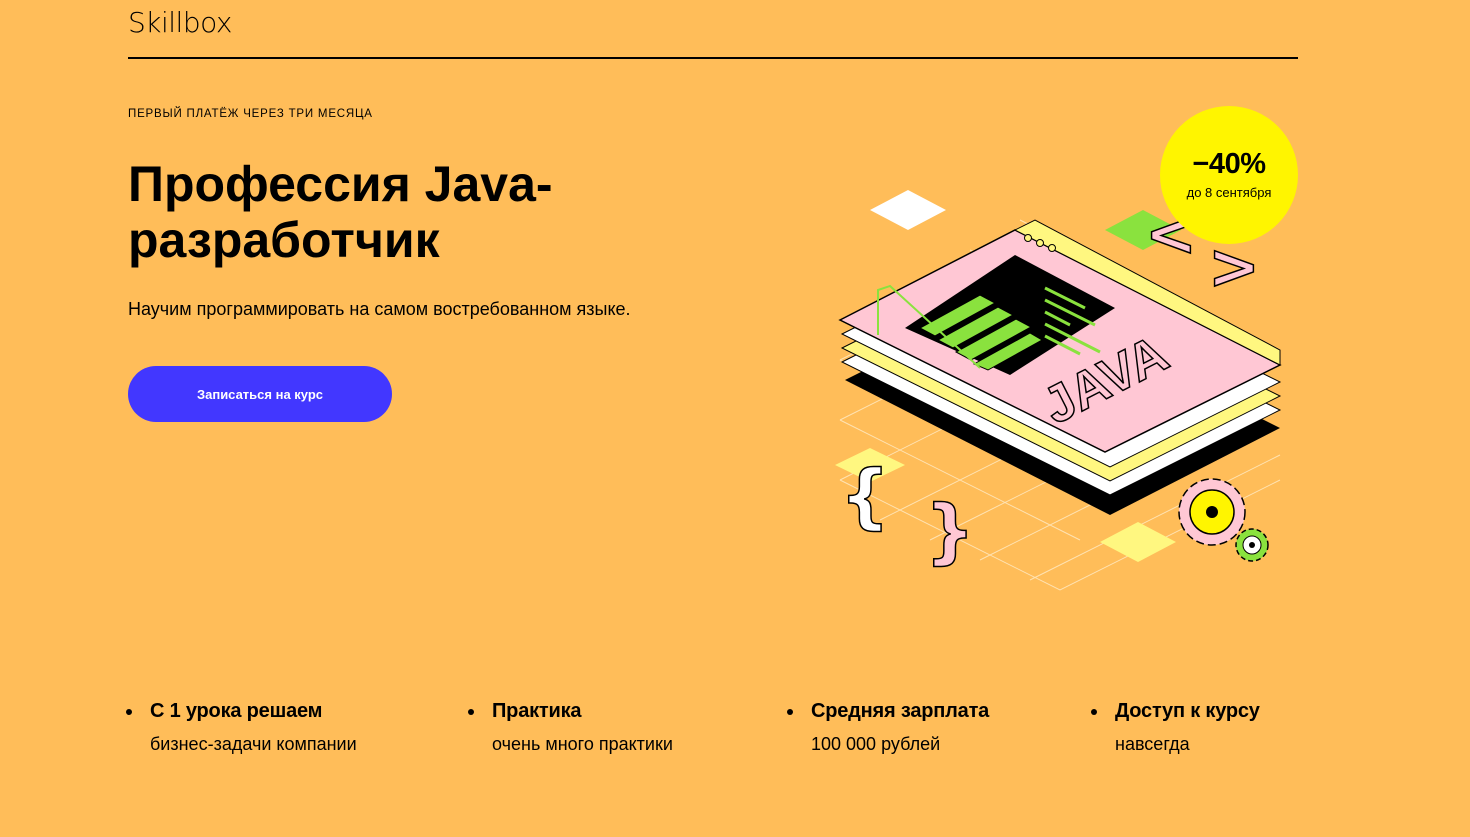  What do you see at coordinates (1187, 711) in the screenshot?
I see `feature-title: Доступ к курсу` at bounding box center [1187, 711].